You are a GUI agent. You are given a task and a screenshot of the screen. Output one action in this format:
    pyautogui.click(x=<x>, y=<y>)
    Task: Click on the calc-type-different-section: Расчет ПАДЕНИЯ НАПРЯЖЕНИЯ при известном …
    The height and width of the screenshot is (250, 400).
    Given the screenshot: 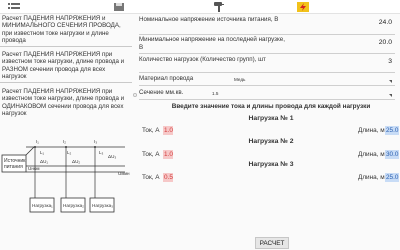 What is the action you would take?
    pyautogui.click(x=66, y=66)
    